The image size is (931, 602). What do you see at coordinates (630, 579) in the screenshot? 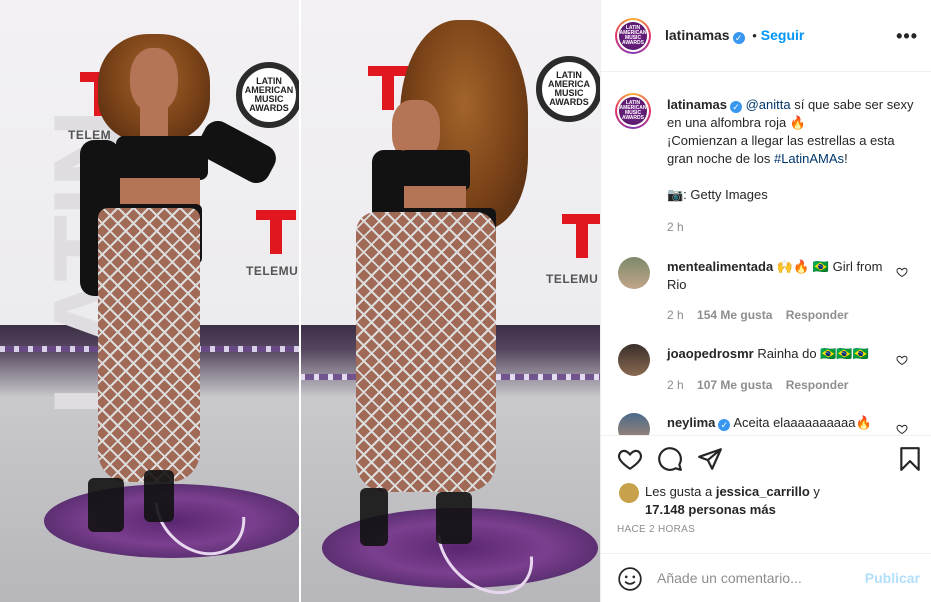
I see `emoji-smiley-icon` at bounding box center [630, 579].